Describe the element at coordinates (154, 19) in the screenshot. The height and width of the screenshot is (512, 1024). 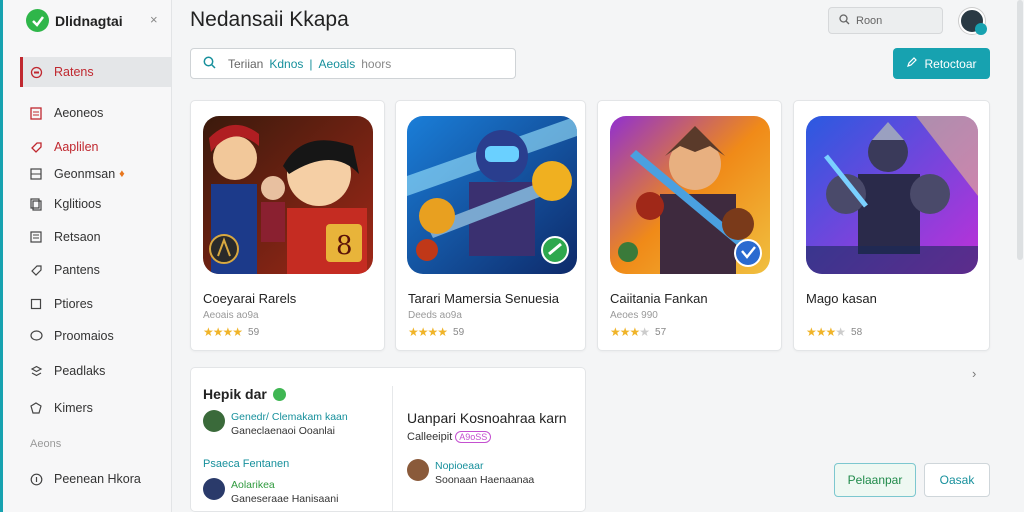
I see `close-icon: ×` at that location.